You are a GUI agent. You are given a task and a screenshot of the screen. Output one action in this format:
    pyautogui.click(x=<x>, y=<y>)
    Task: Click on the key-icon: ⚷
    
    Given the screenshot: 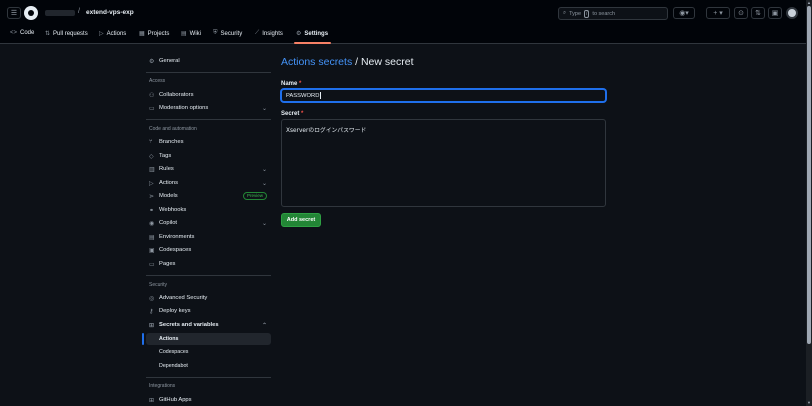 What is the action you would take?
    pyautogui.click(x=151, y=311)
    